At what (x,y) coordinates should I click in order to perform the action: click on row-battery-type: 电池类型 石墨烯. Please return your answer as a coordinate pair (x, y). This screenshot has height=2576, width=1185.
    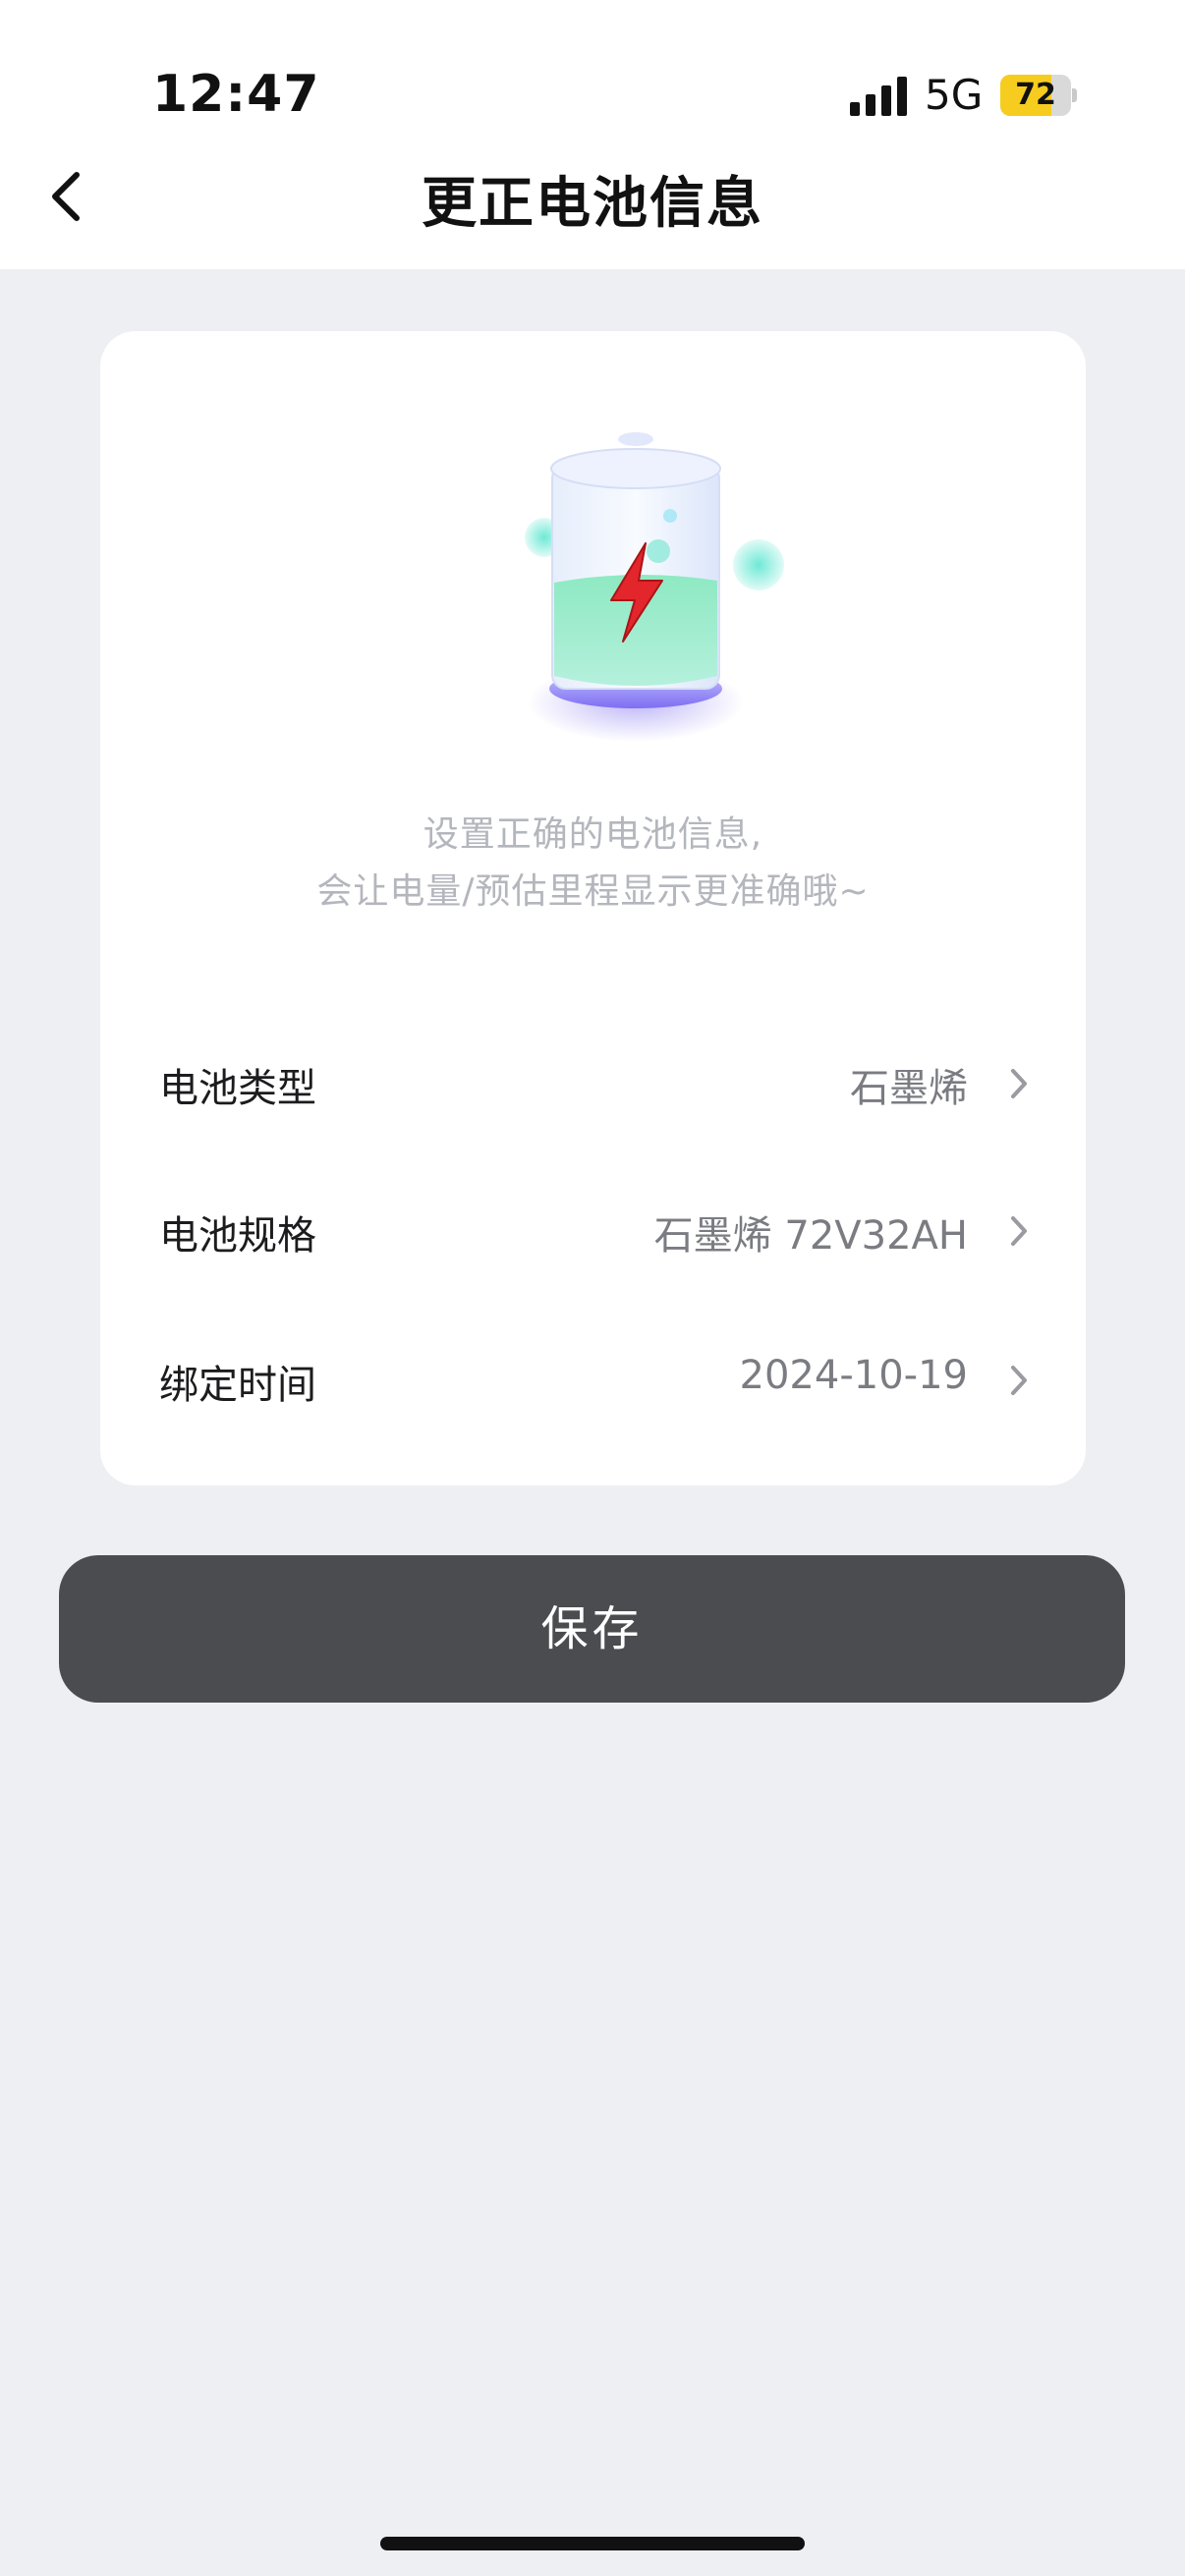
    Looking at the image, I should click on (593, 1083).